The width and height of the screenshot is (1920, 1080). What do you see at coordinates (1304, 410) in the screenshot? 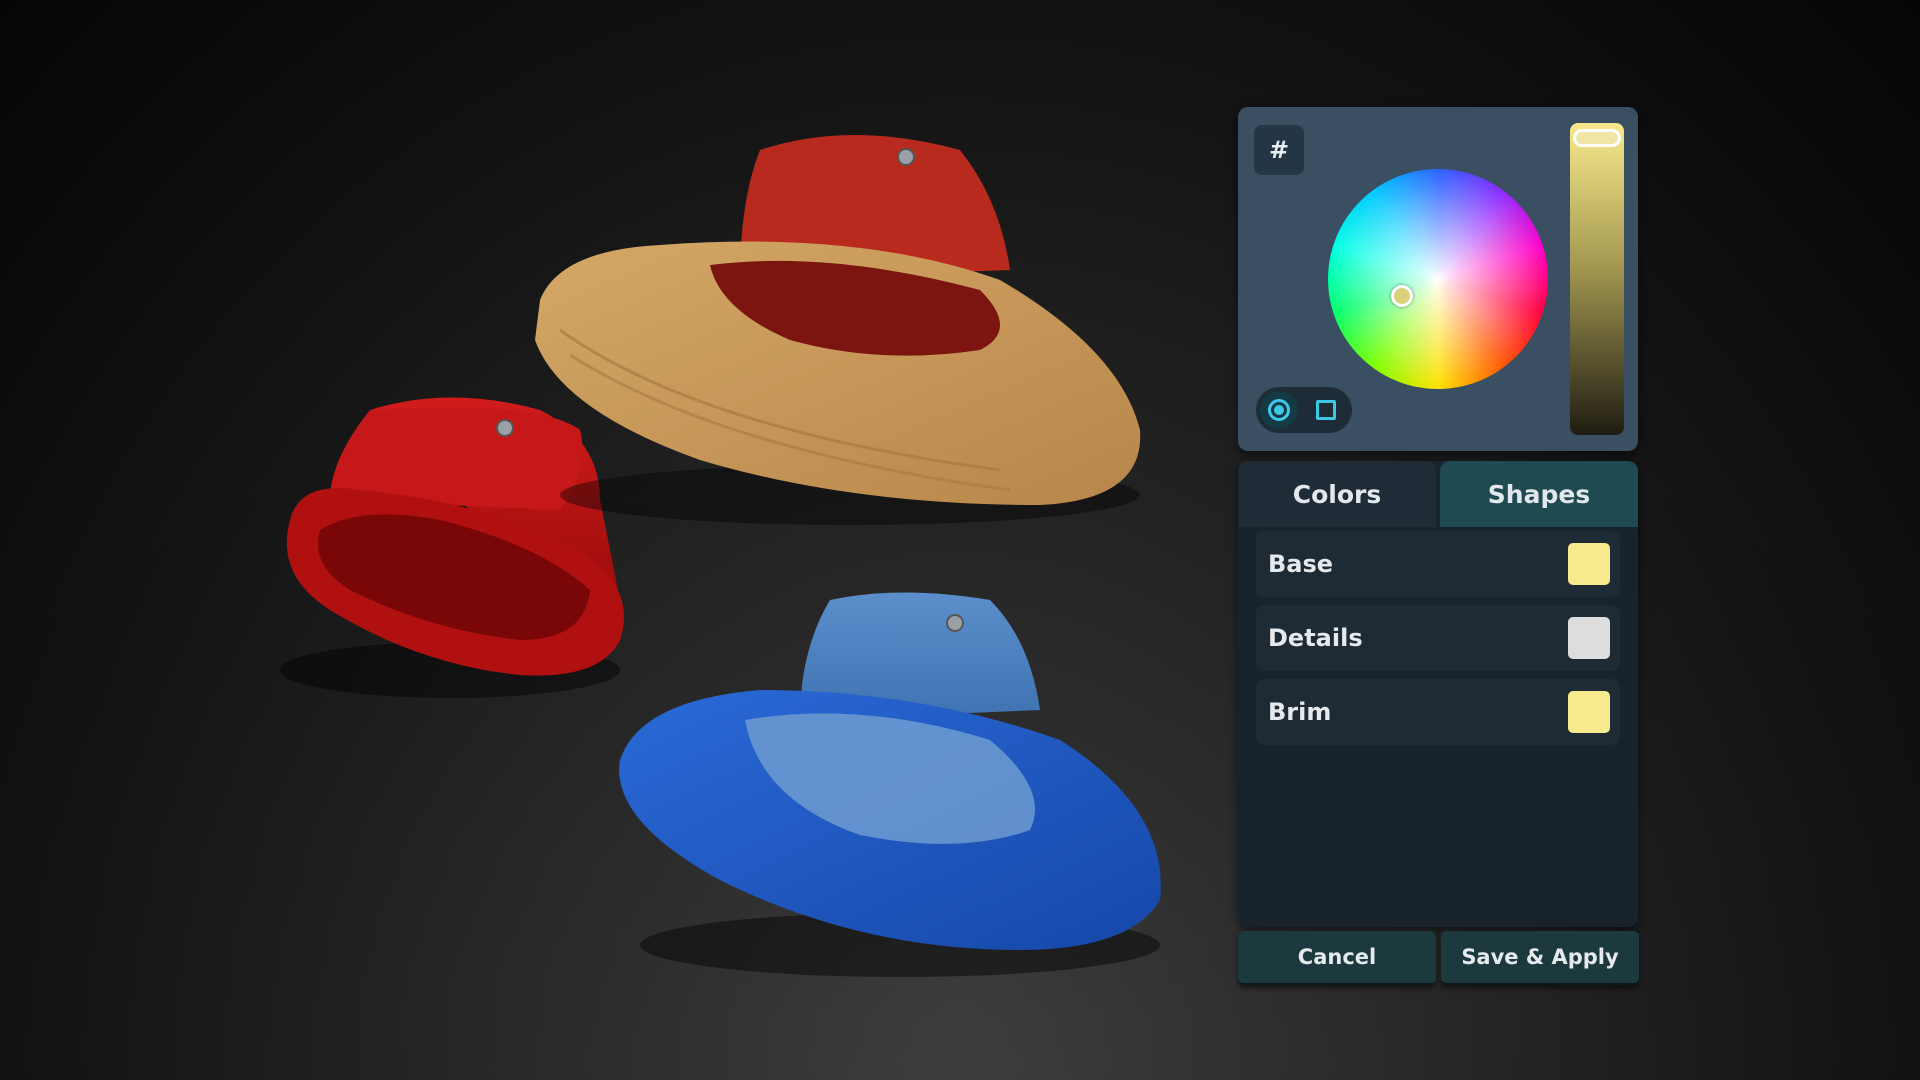
I see `picker-shape-toggle` at bounding box center [1304, 410].